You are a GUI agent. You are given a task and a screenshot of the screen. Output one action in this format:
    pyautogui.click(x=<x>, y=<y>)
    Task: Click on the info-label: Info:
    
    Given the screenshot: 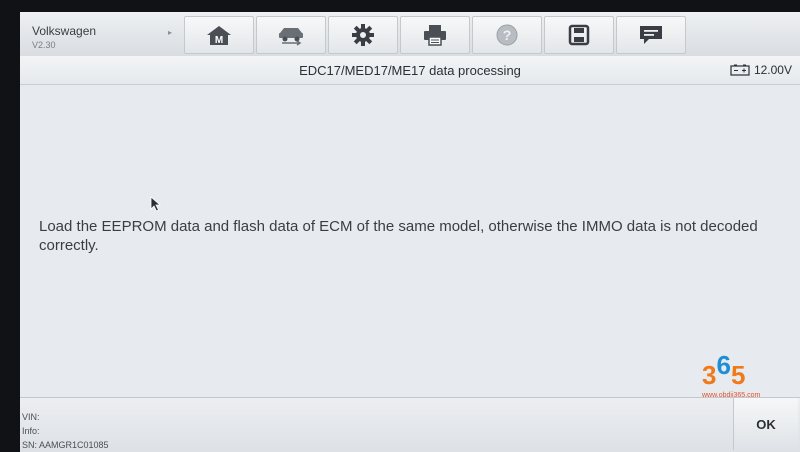 What is the action you would take?
    pyautogui.click(x=31, y=431)
    